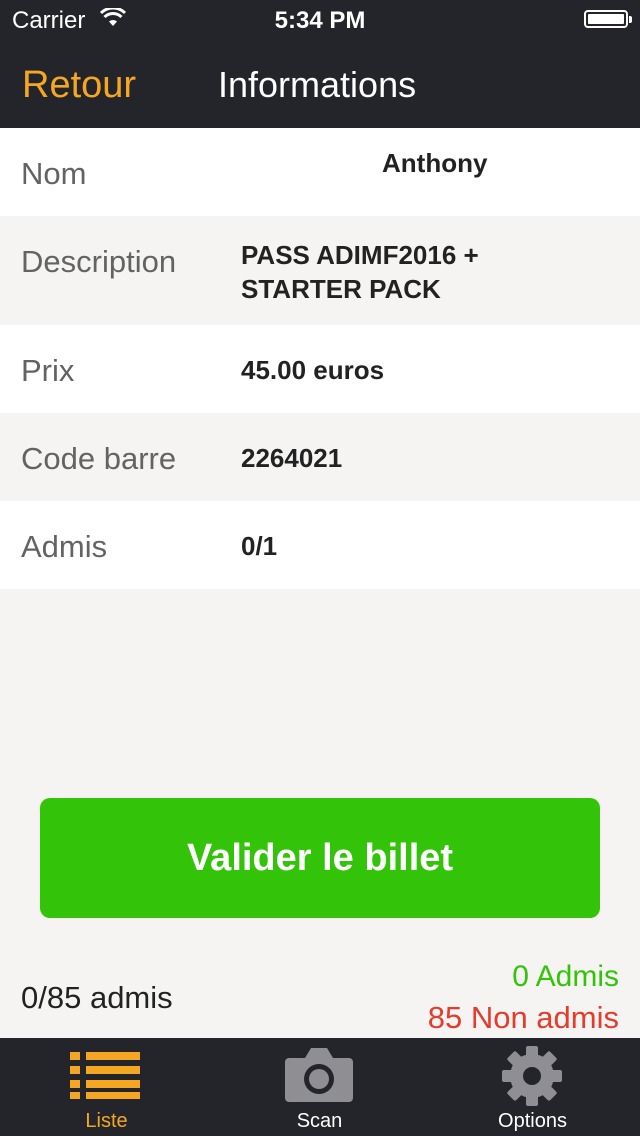  Describe the element at coordinates (106, 1121) in the screenshot. I see `tab-label: Liste` at that location.